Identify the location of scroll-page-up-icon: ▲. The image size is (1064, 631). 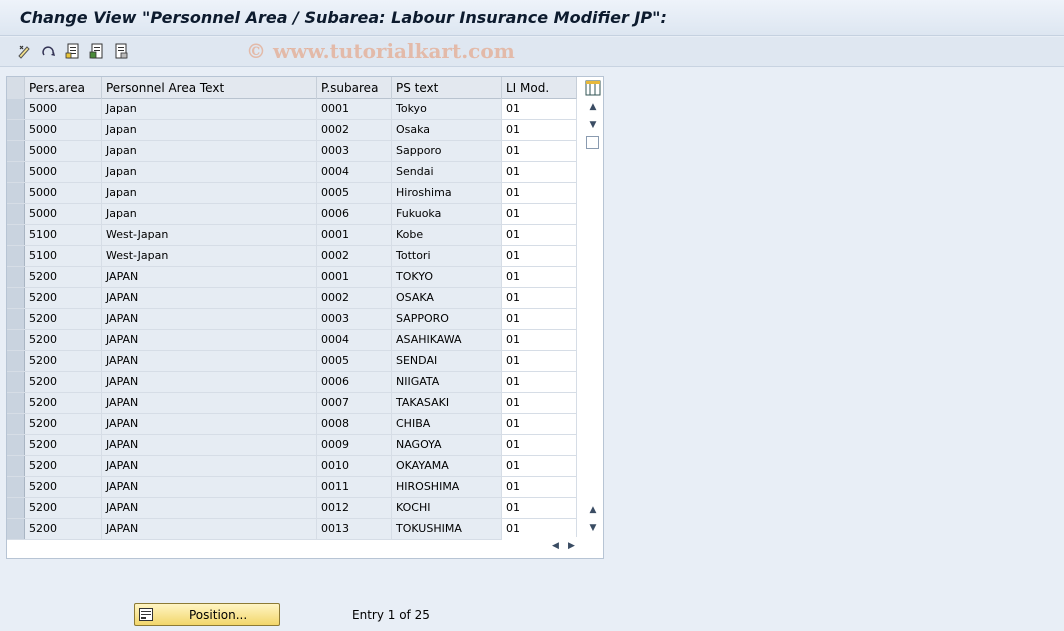
(593, 510).